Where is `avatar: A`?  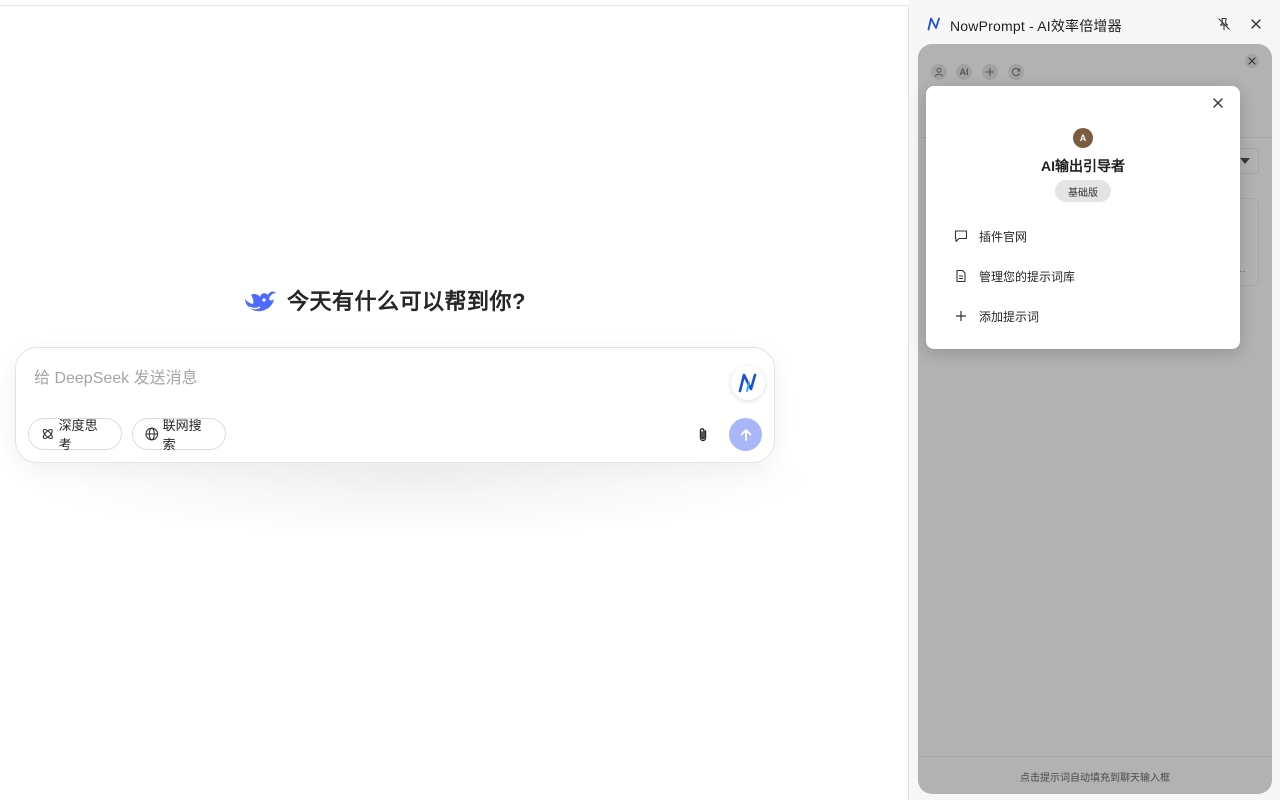 avatar: A is located at coordinates (1083, 138).